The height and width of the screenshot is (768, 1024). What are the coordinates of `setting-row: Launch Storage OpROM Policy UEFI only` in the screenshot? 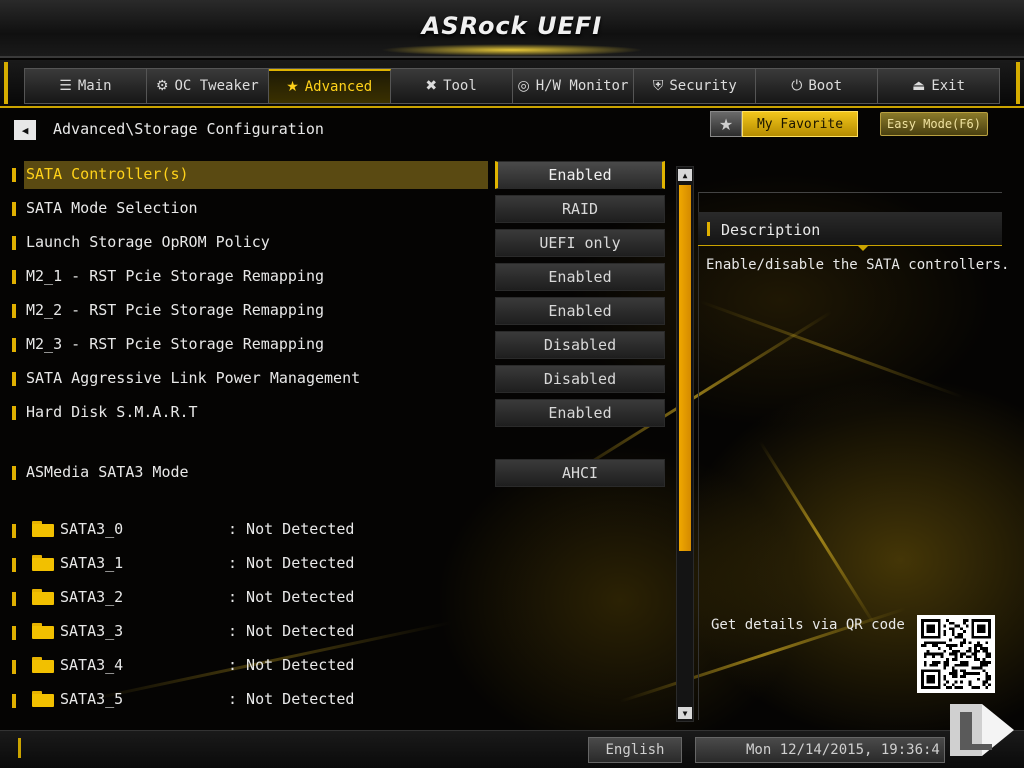 It's located at (339, 243).